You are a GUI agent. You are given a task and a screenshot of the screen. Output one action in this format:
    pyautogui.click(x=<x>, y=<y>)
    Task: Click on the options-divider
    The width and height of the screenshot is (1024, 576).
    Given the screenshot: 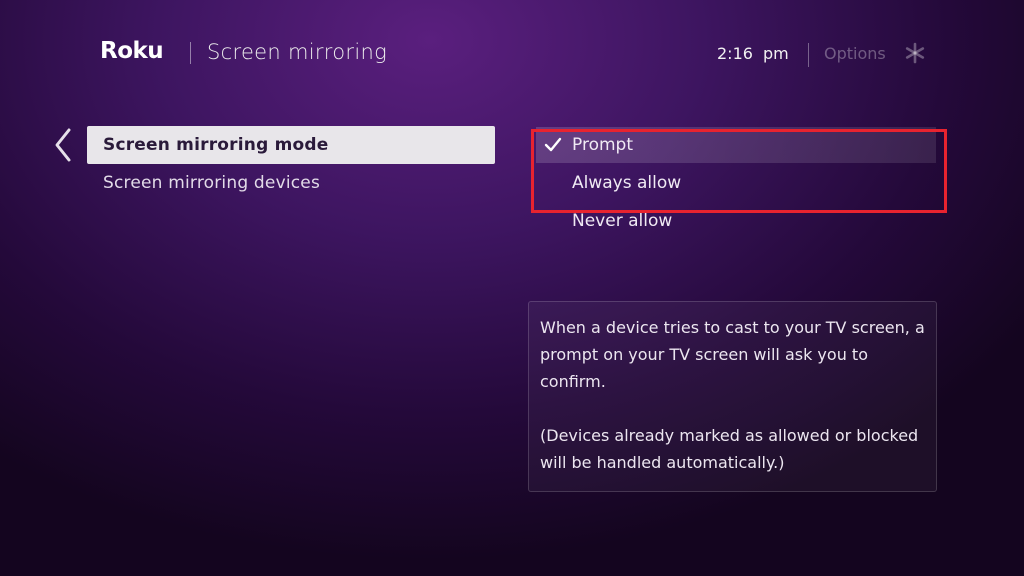 What is the action you would take?
    pyautogui.click(x=808, y=55)
    